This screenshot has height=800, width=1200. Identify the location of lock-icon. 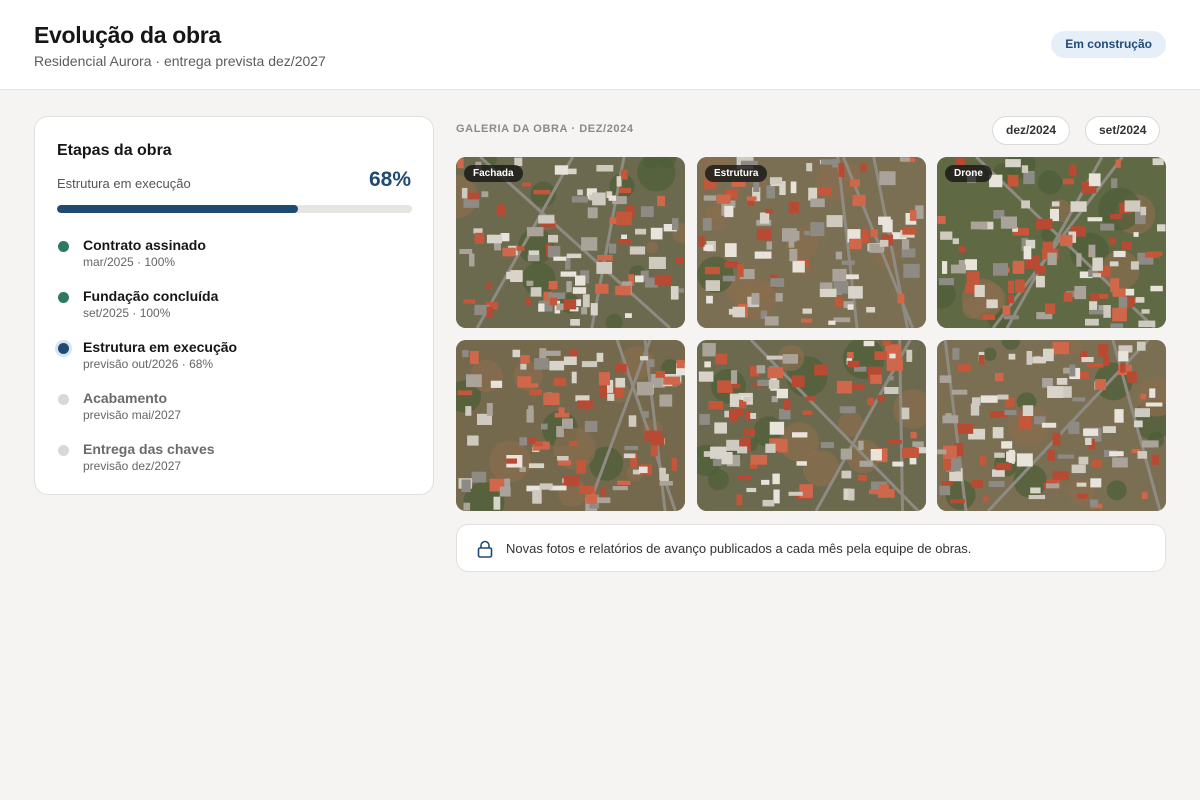
(485, 549).